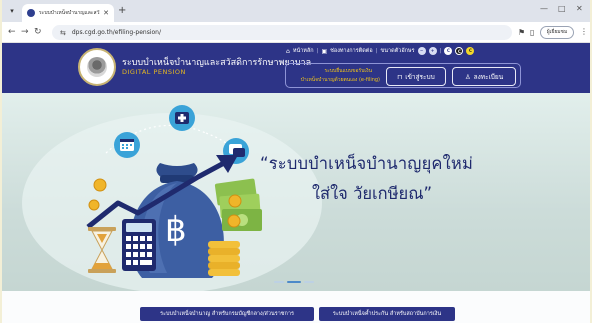 This screenshot has height=323, width=592. Describe the element at coordinates (12, 32) in the screenshot. I see `back-icon: ←` at that location.